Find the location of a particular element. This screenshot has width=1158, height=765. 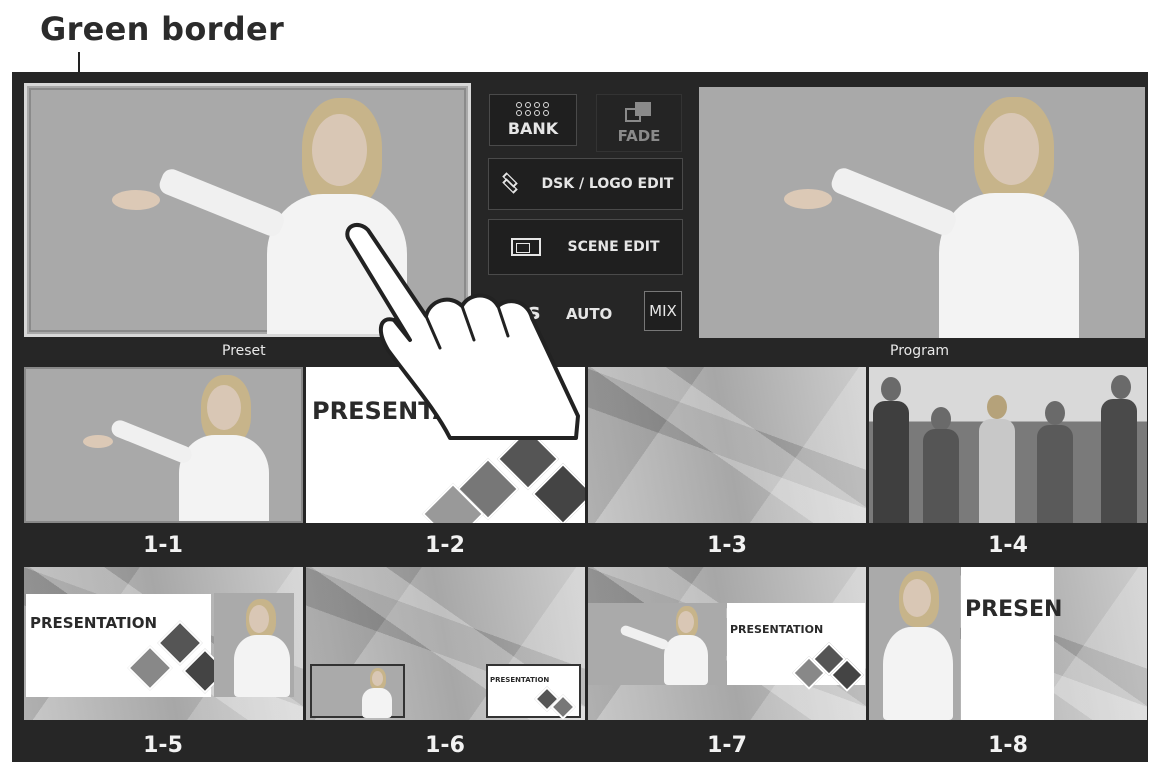

thumbnail-1-7: PRESENTATION is located at coordinates (727, 643).